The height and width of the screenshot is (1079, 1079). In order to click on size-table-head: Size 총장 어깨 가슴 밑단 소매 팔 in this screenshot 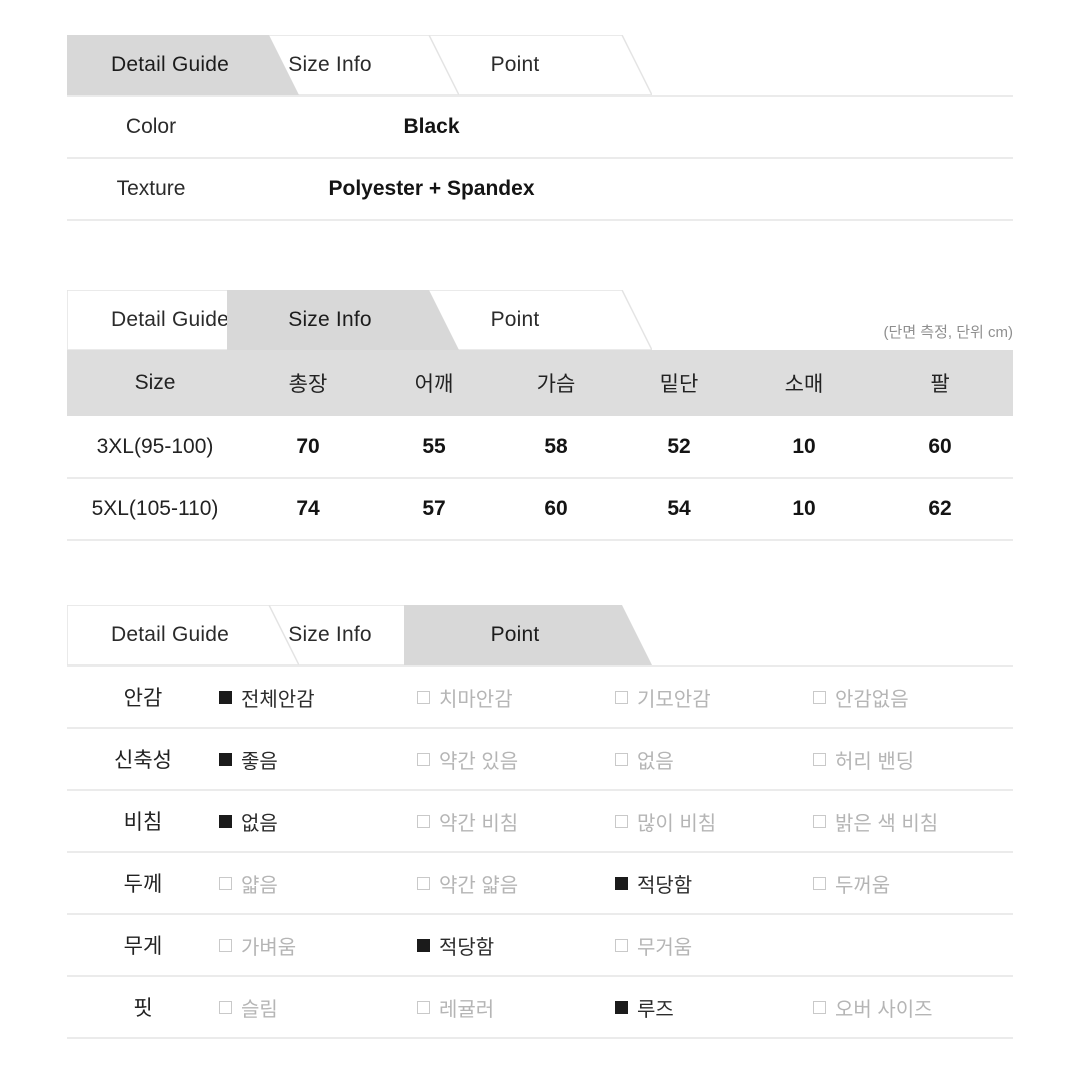, I will do `click(540, 383)`.